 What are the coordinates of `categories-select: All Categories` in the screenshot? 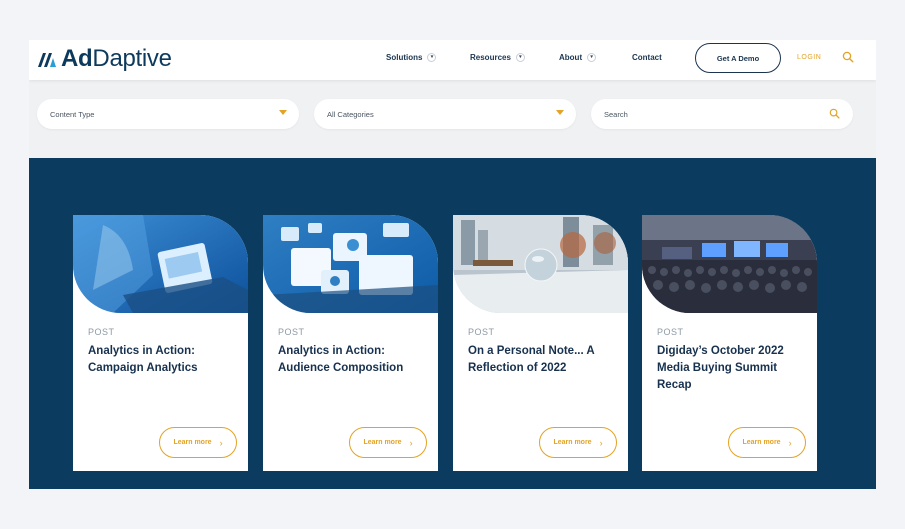 It's located at (445, 114).